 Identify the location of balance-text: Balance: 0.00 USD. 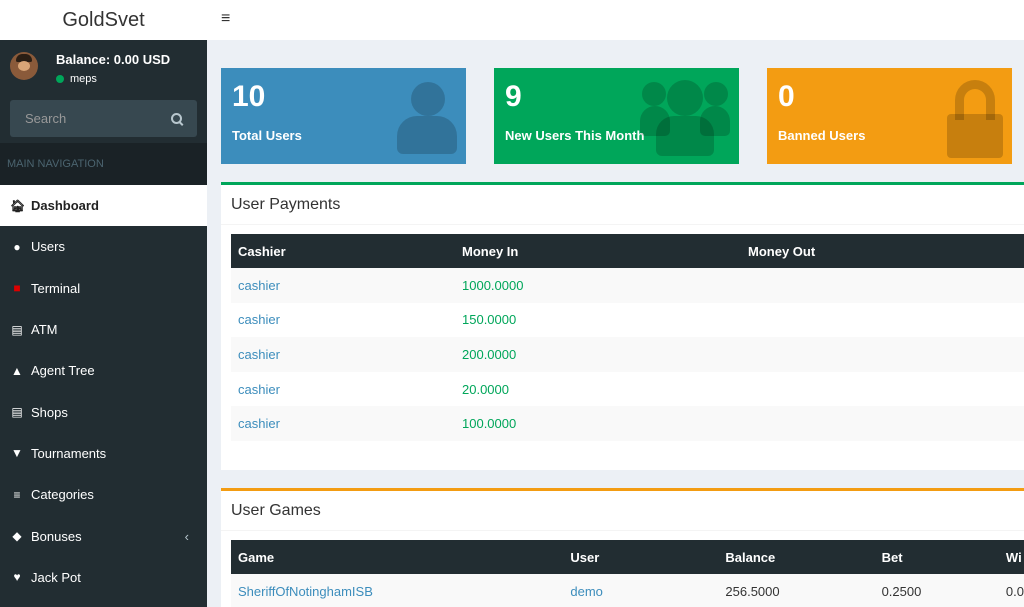
(113, 59).